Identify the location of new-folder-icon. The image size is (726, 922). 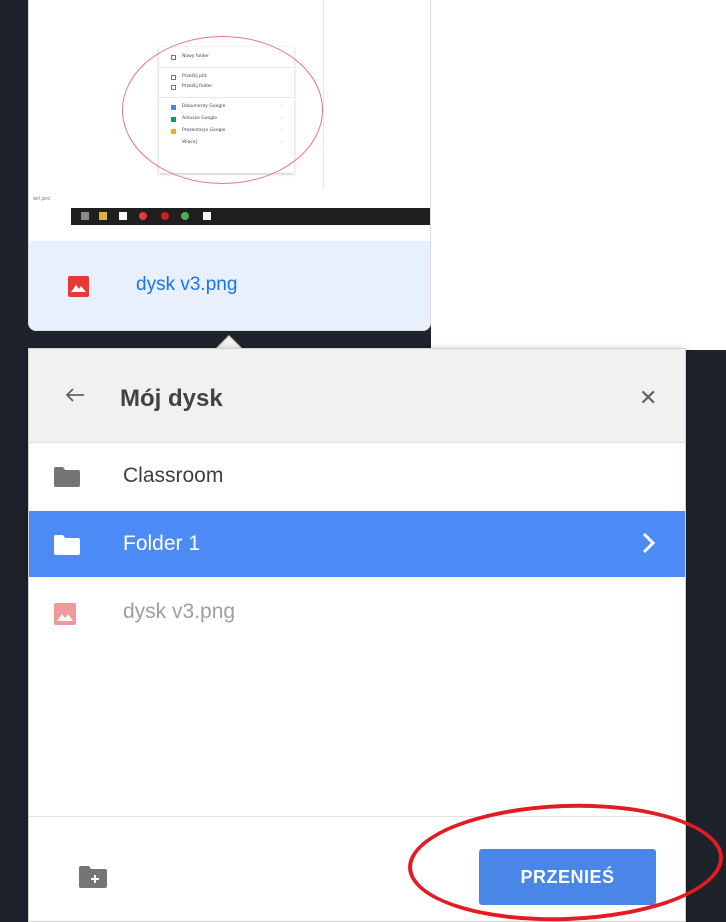
(93, 879).